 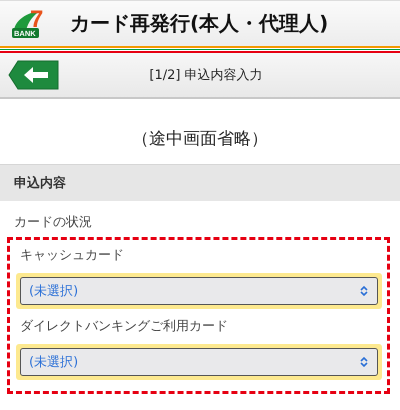 I want to click on step-indicator: [1/2] 申込内容入力, so click(x=206, y=75).